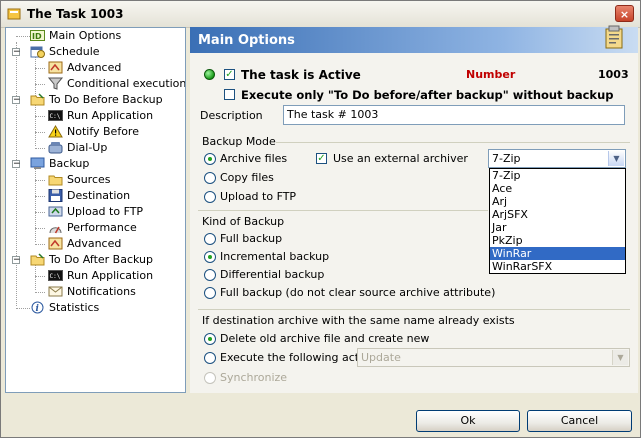 Image resolution: width=641 pixels, height=438 pixels. What do you see at coordinates (229, 94) in the screenshot?
I see `execute-only-checkbox` at bounding box center [229, 94].